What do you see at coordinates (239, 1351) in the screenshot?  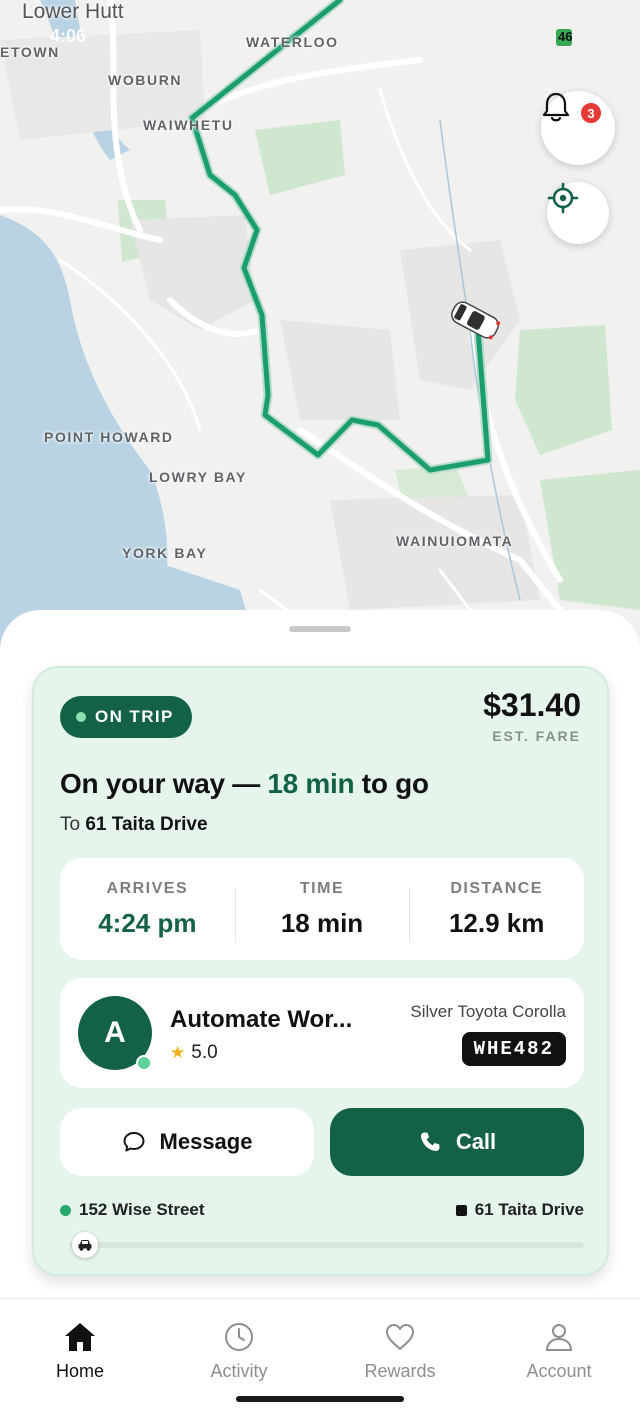 I see `tab-activity: Activity` at bounding box center [239, 1351].